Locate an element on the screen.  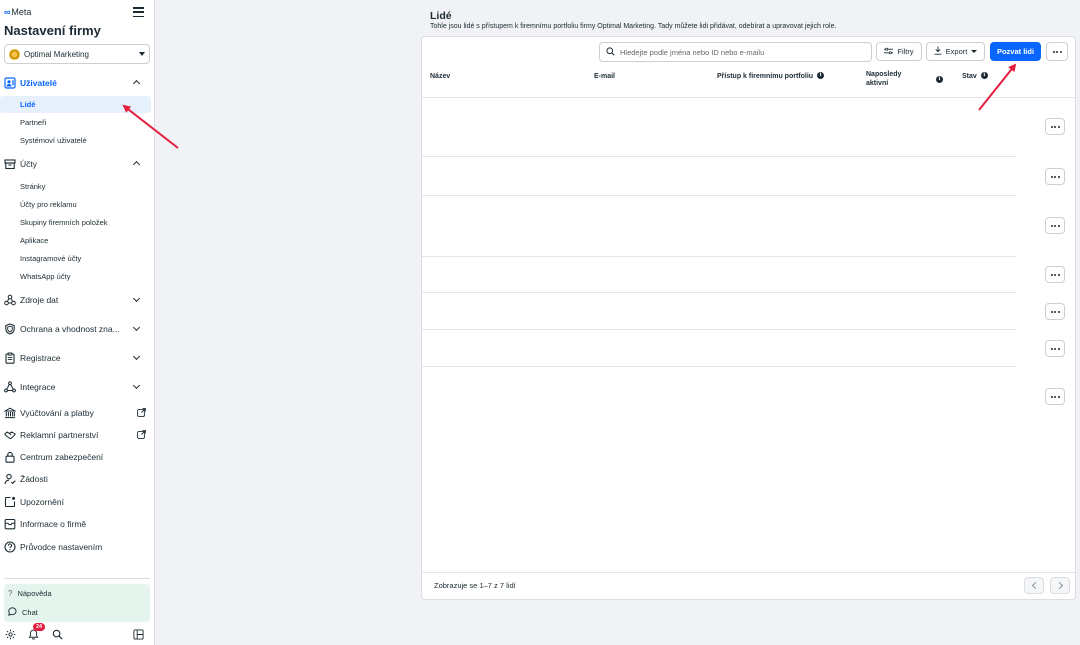
sidebar-section-users: Uživatelé is located at coordinates (77, 83).